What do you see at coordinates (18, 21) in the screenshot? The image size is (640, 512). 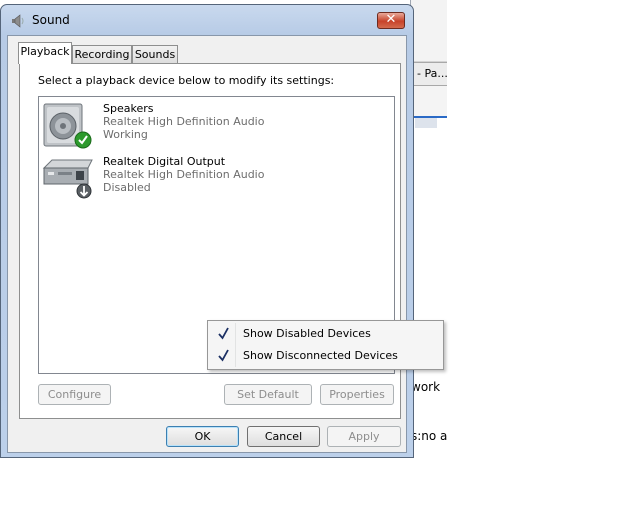 I see `speaker-title-icon` at bounding box center [18, 21].